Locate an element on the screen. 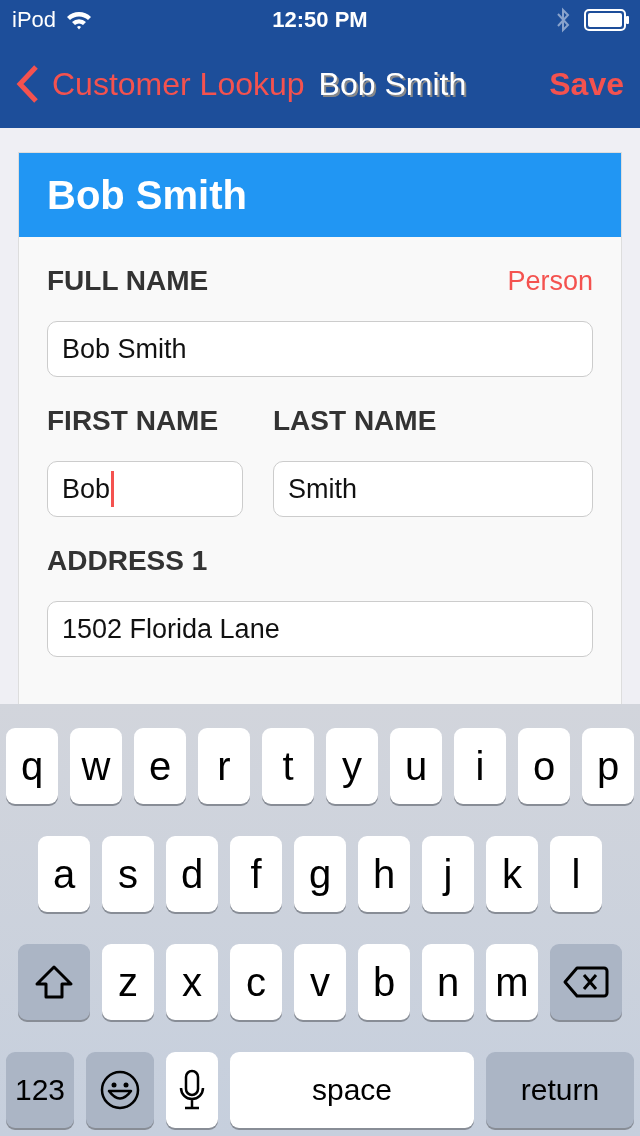 This screenshot has width=640, height=1136. letter-key: w is located at coordinates (96, 766).